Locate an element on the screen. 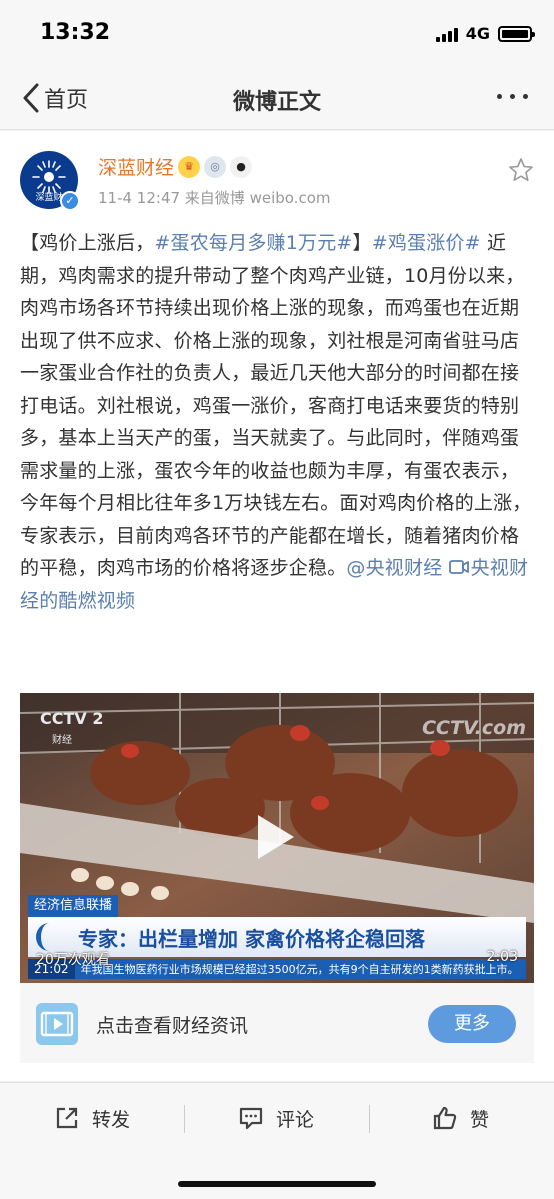 This screenshot has width=554, height=1199. news-headline: 专家：出栏量增加 家禽价格将企稳回落 is located at coordinates (251, 939).